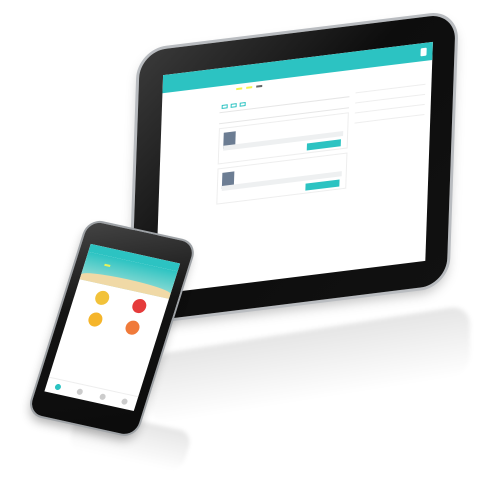 The image size is (500, 500). I want to click on reserve-icon, so click(95, 319).